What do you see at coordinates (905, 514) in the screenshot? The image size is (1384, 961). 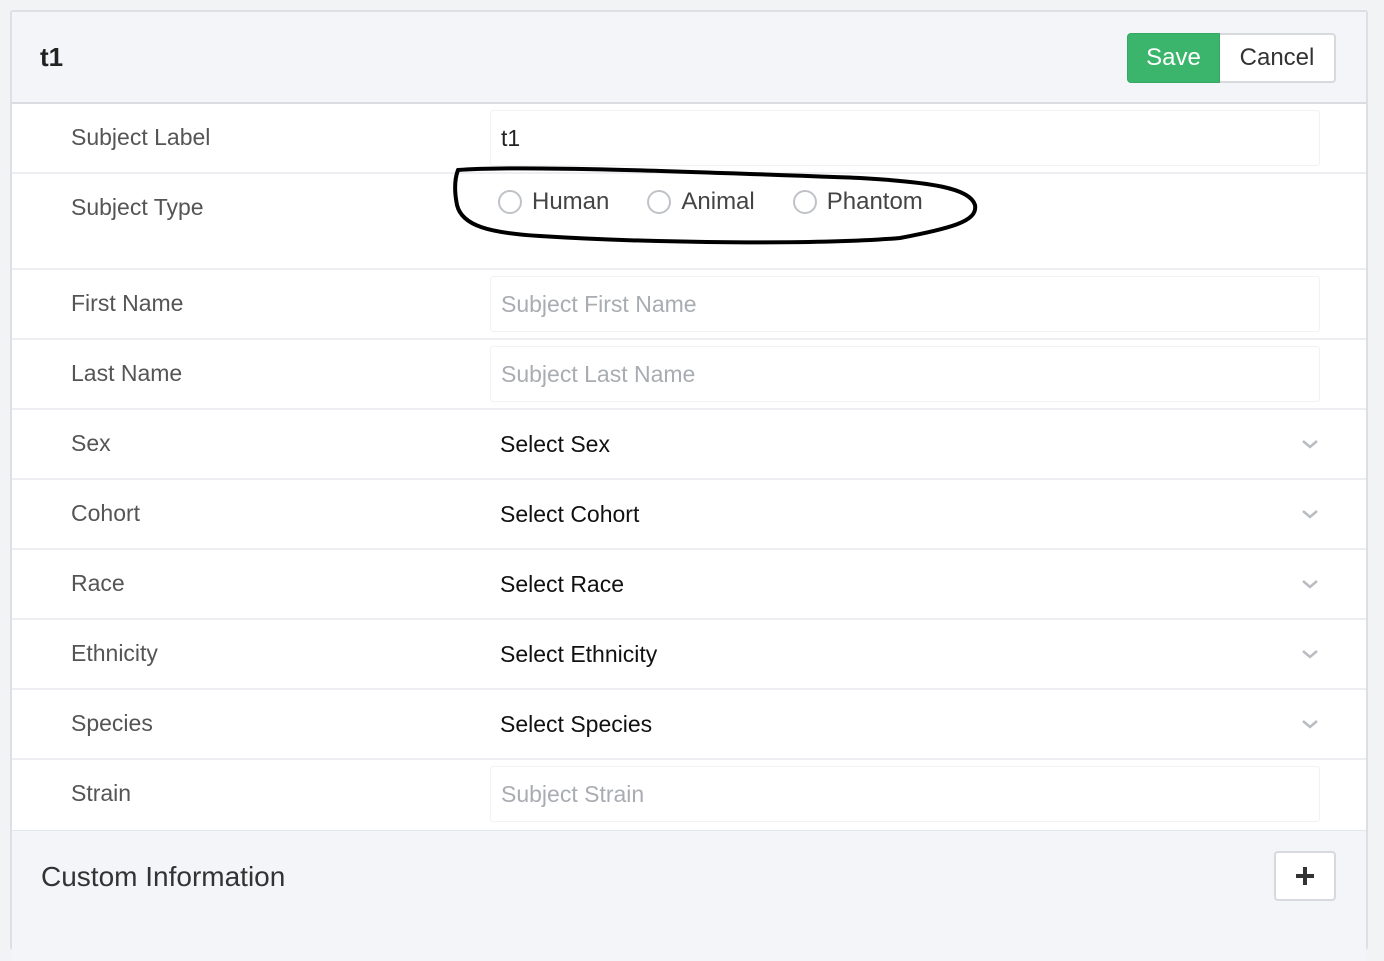 I see `cohort-select: Select Cohort` at bounding box center [905, 514].